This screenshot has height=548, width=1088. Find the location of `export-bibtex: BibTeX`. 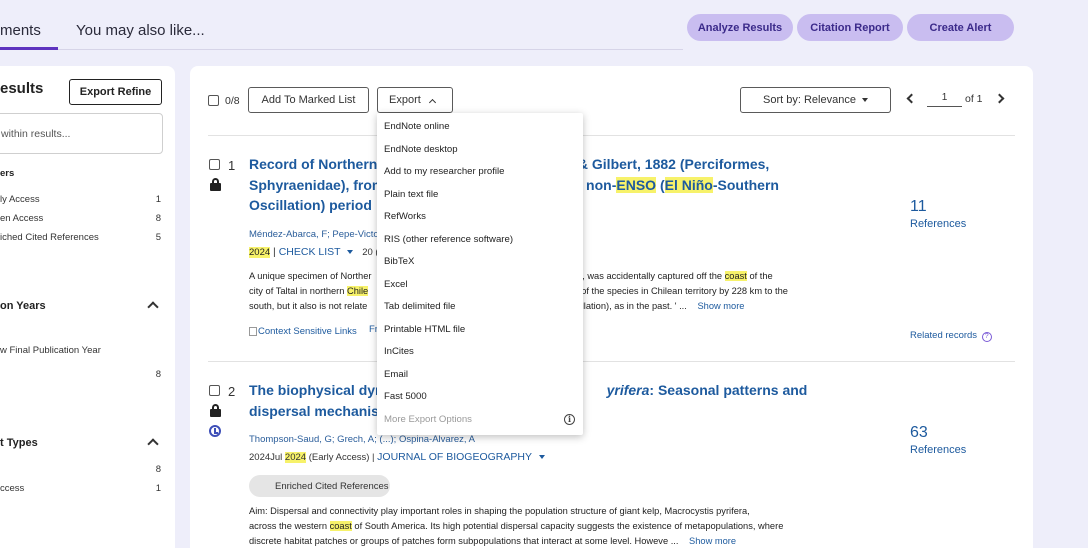

export-bibtex: BibTeX is located at coordinates (399, 261).